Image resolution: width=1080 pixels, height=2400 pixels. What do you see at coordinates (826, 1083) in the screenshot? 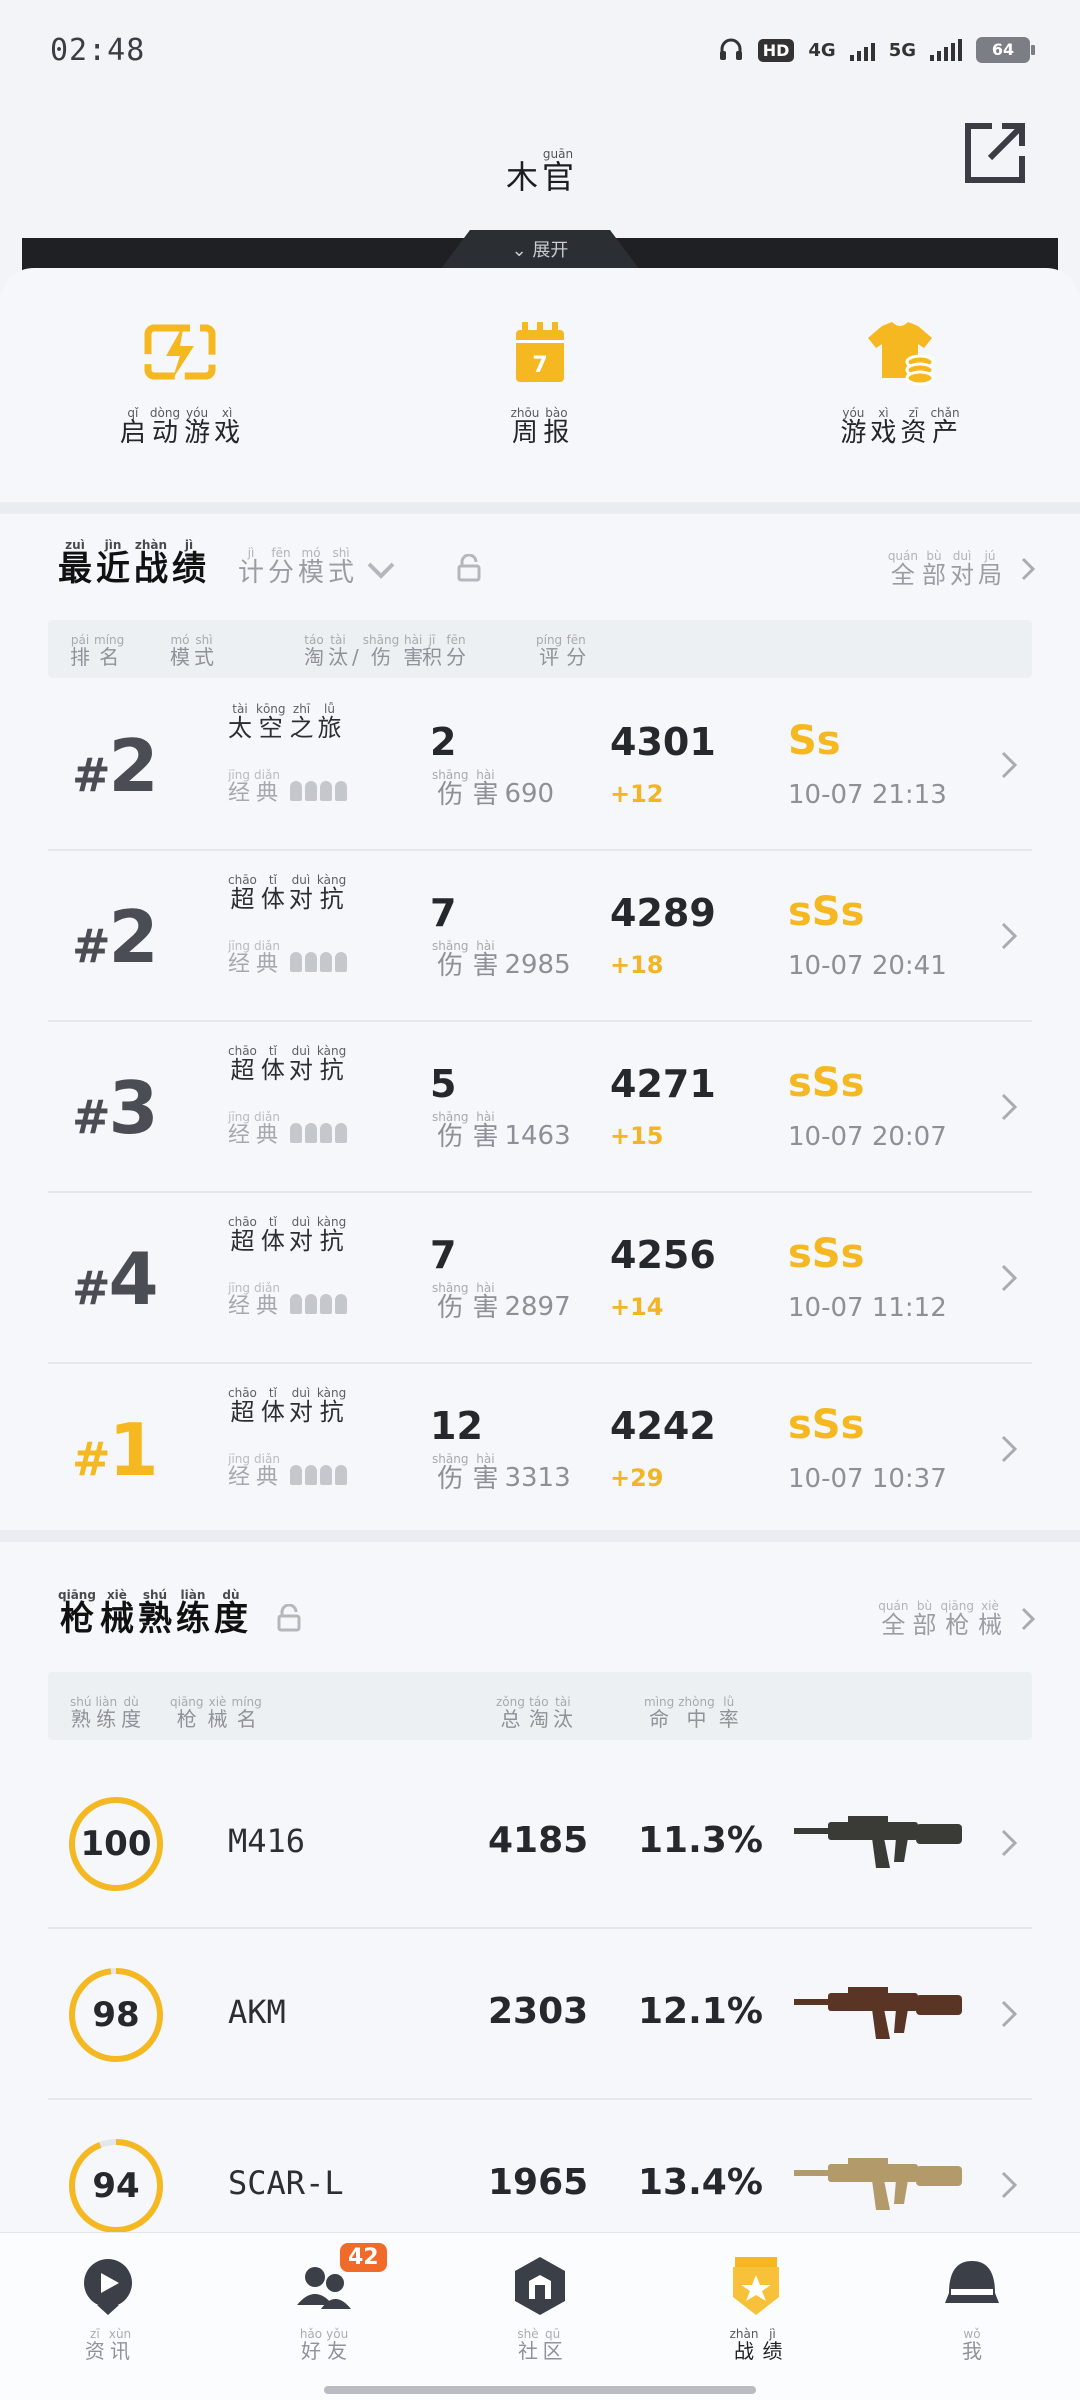
I see `grade: sSs` at bounding box center [826, 1083].